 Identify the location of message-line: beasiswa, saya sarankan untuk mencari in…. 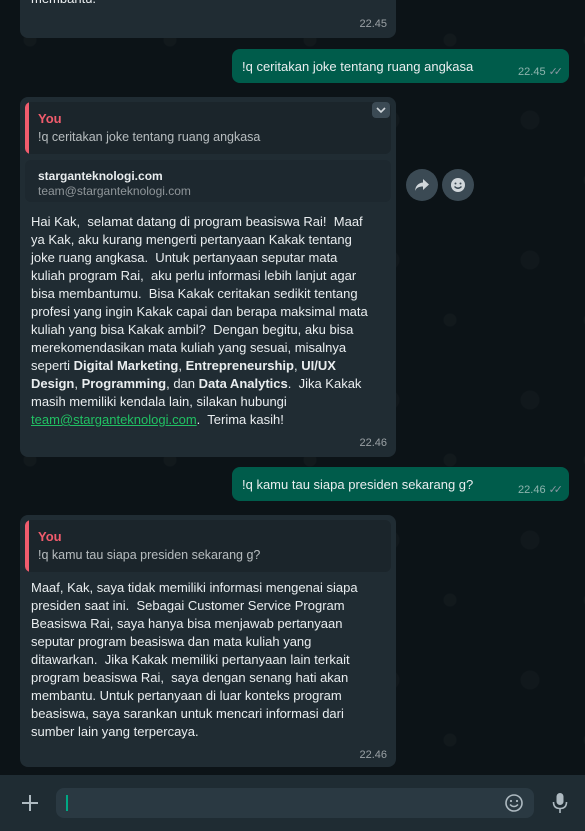
(187, 713).